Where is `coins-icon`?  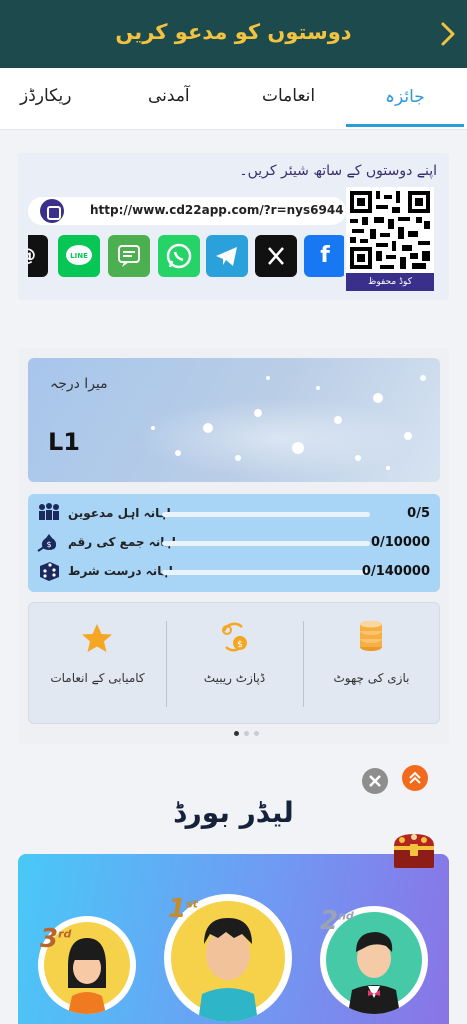 coins-icon is located at coordinates (371, 635).